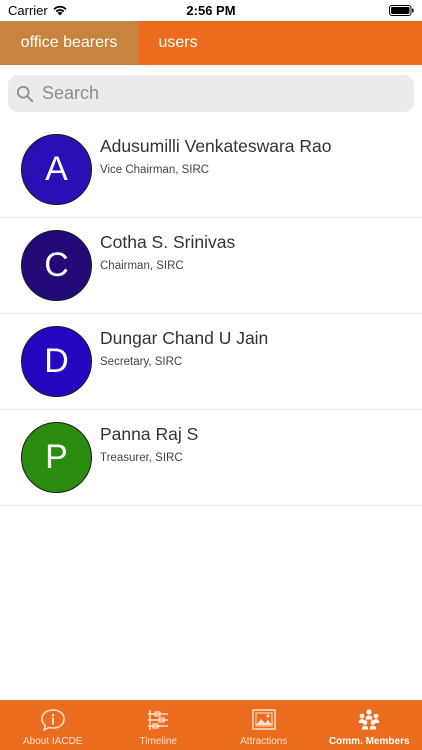  What do you see at coordinates (142, 266) in the screenshot?
I see `member-role: Chairman, SIRC` at bounding box center [142, 266].